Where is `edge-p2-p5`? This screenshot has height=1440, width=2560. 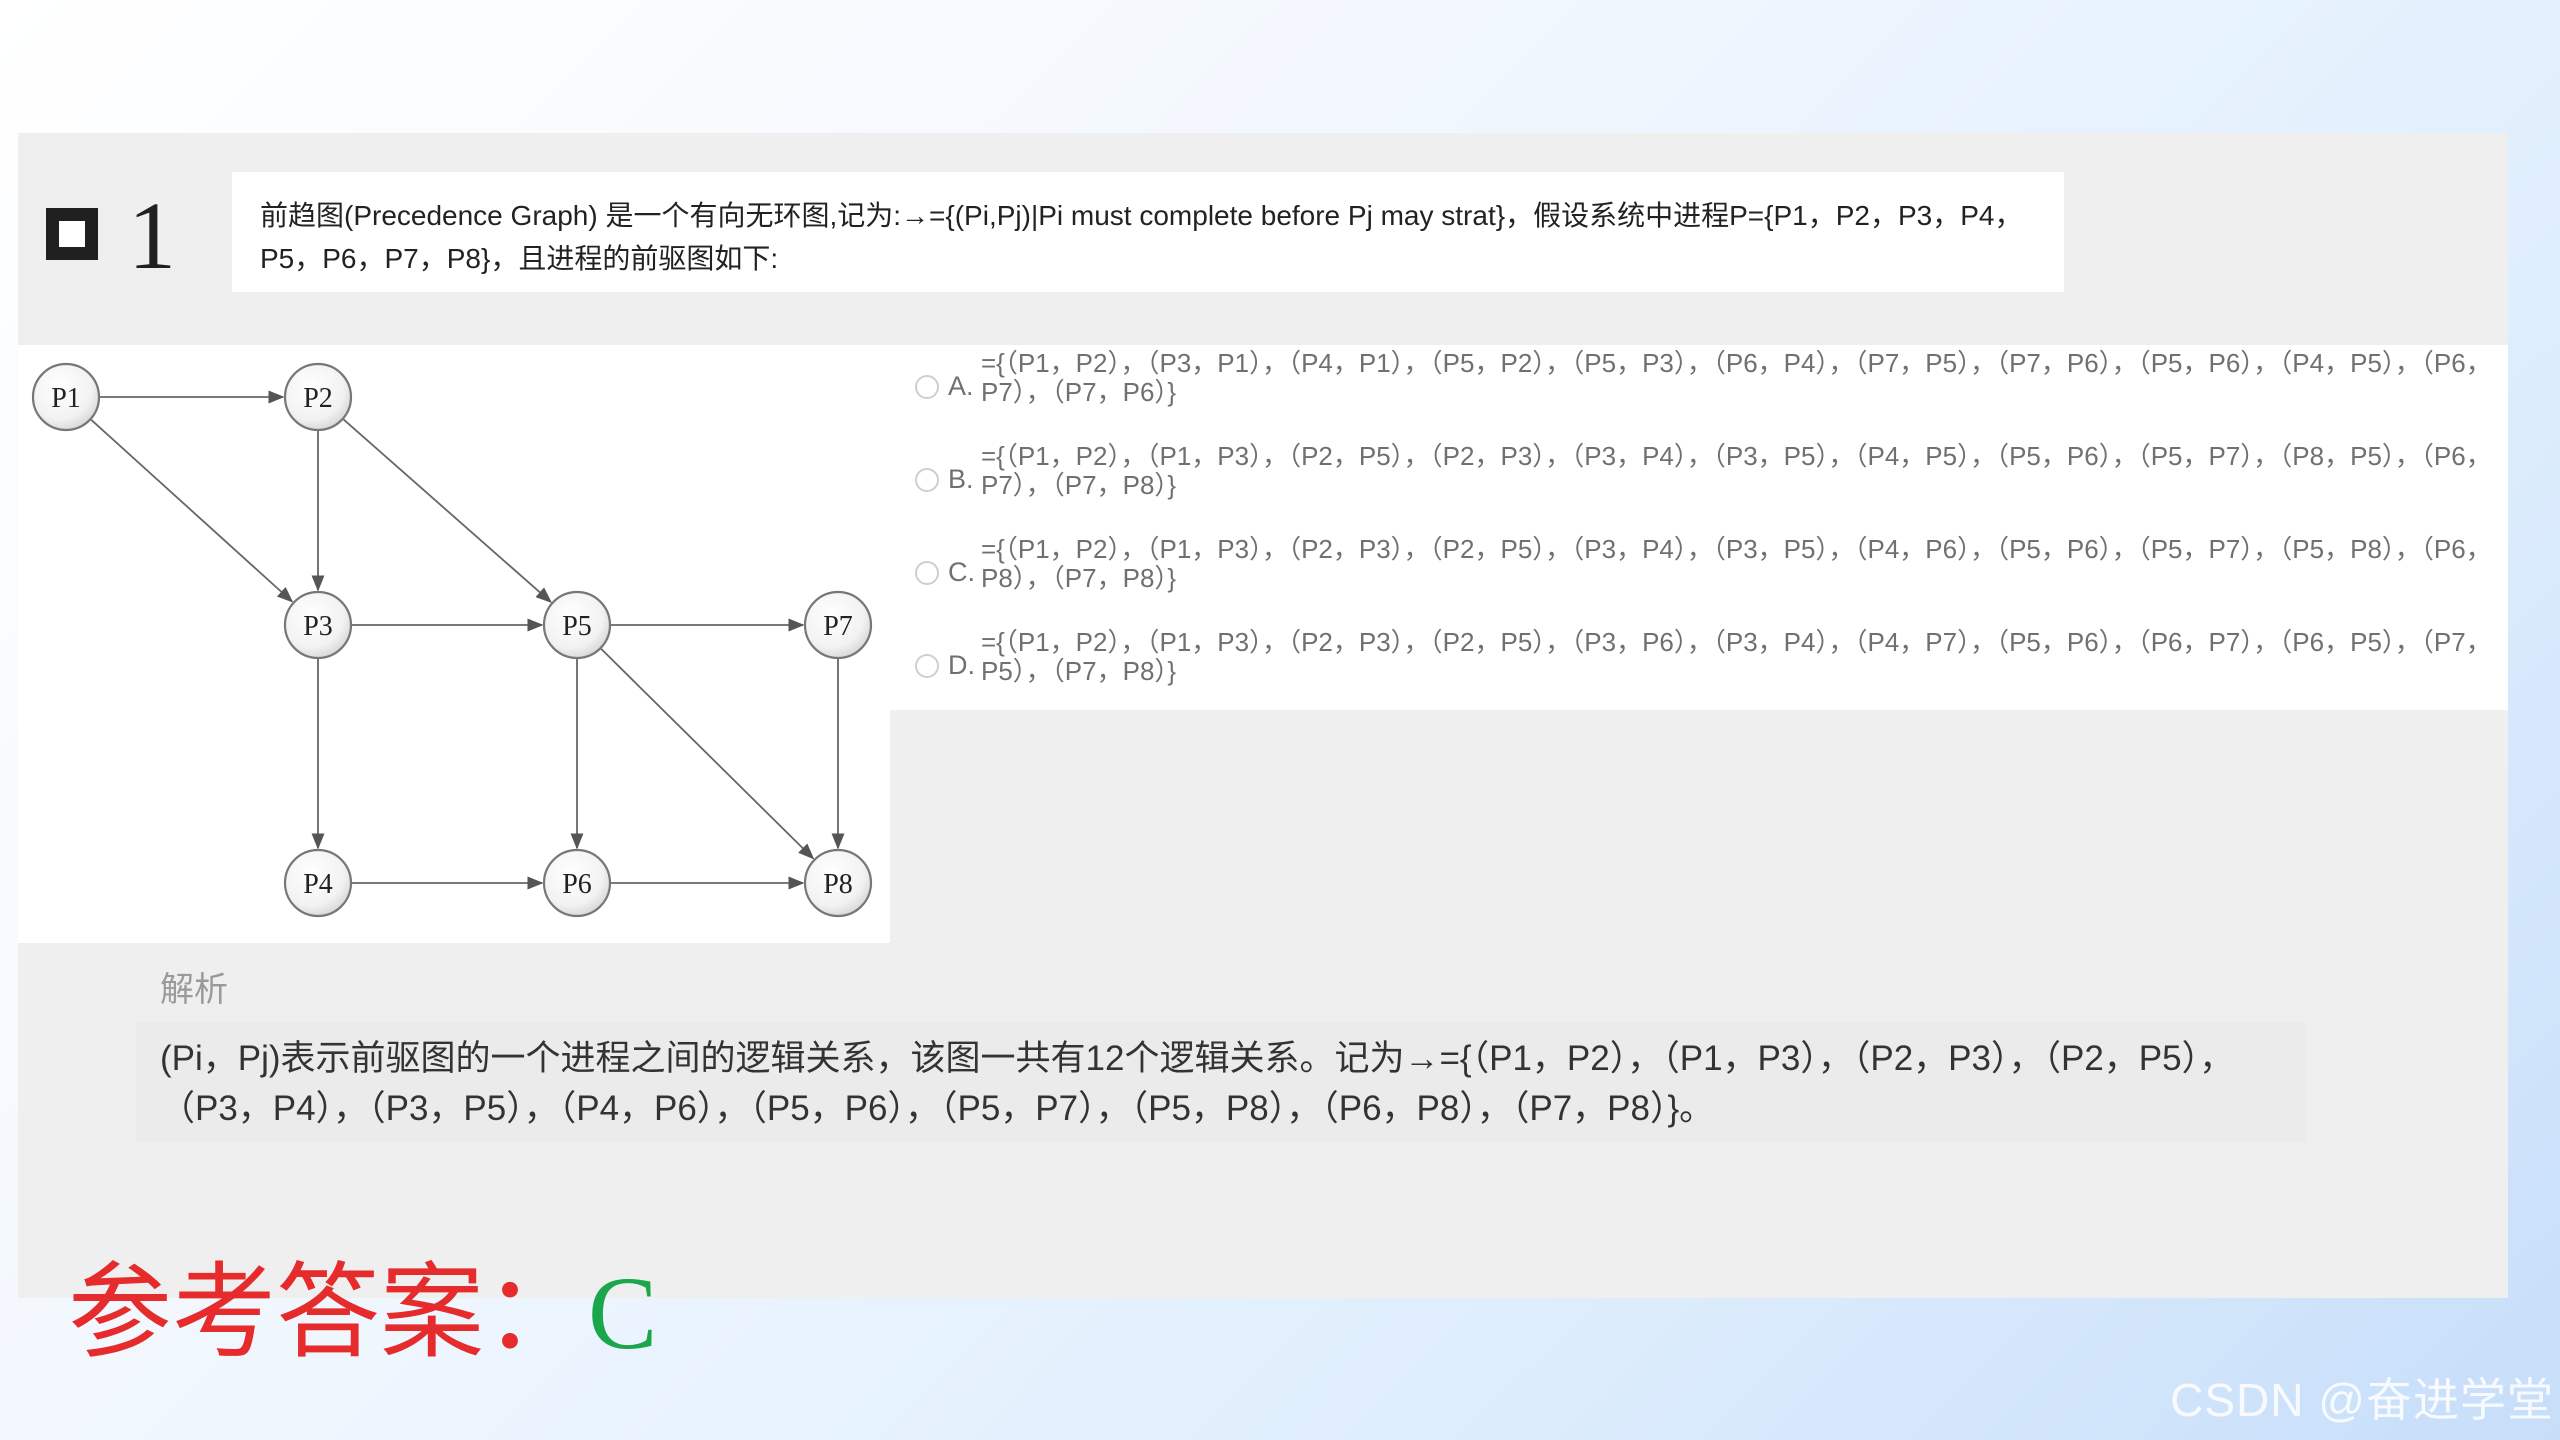
edge-p2-p5 is located at coordinates (447, 510).